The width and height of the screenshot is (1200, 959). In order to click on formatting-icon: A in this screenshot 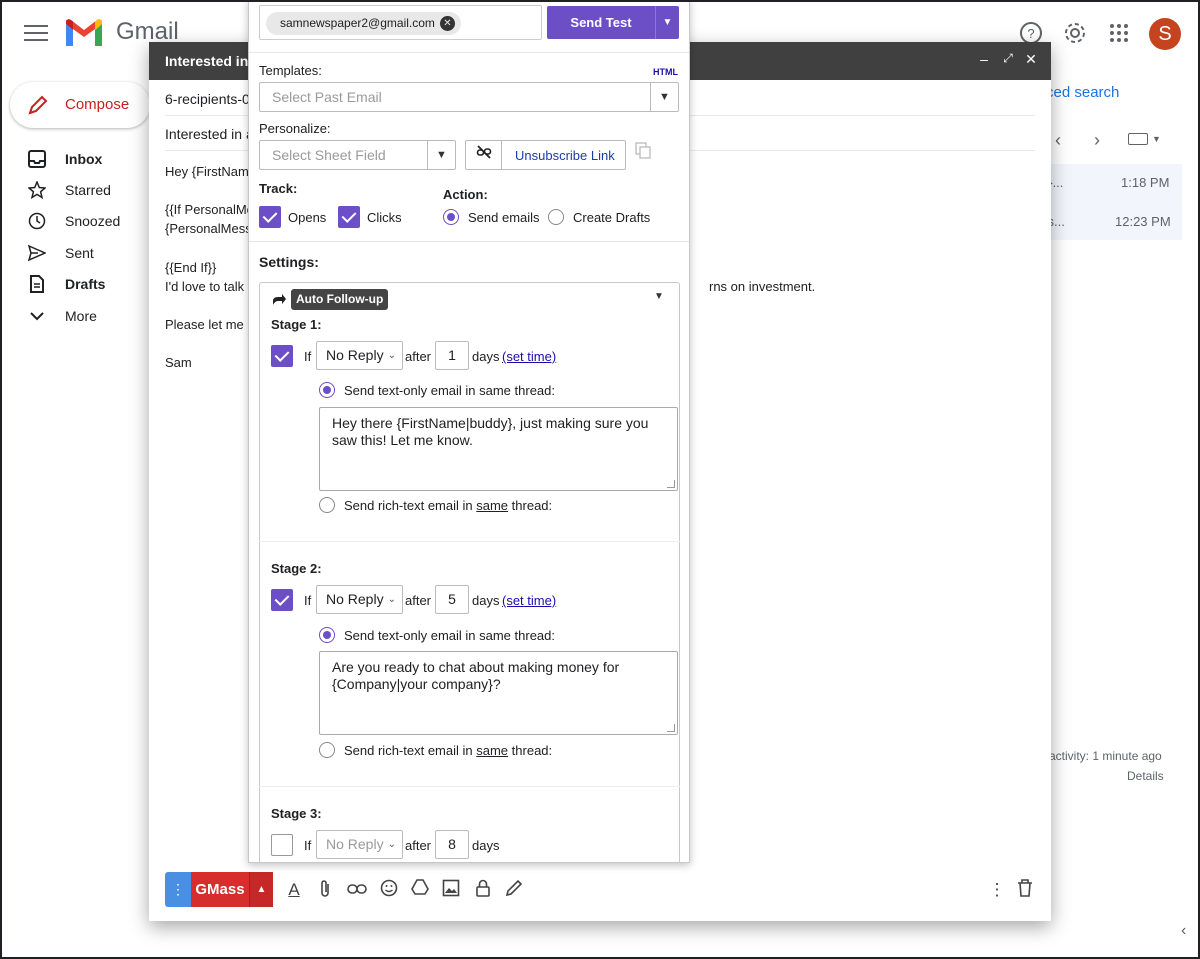, I will do `click(294, 890)`.